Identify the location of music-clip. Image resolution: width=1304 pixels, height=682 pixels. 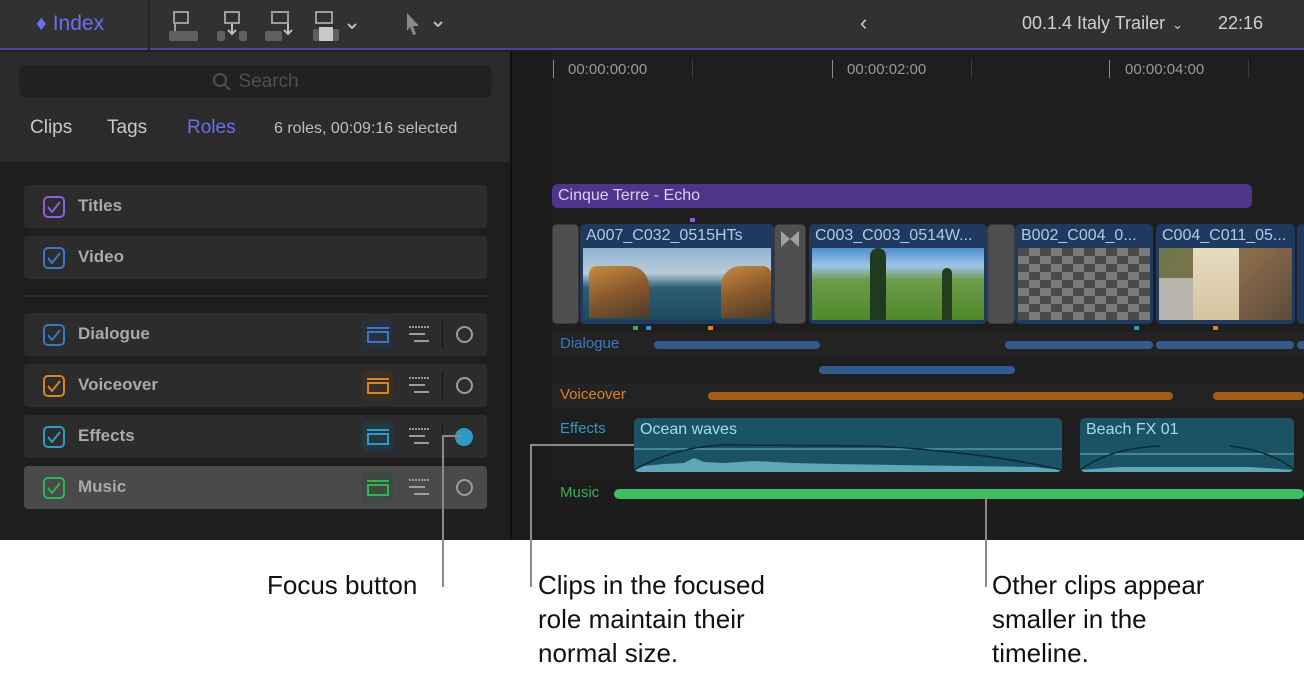
(959, 494).